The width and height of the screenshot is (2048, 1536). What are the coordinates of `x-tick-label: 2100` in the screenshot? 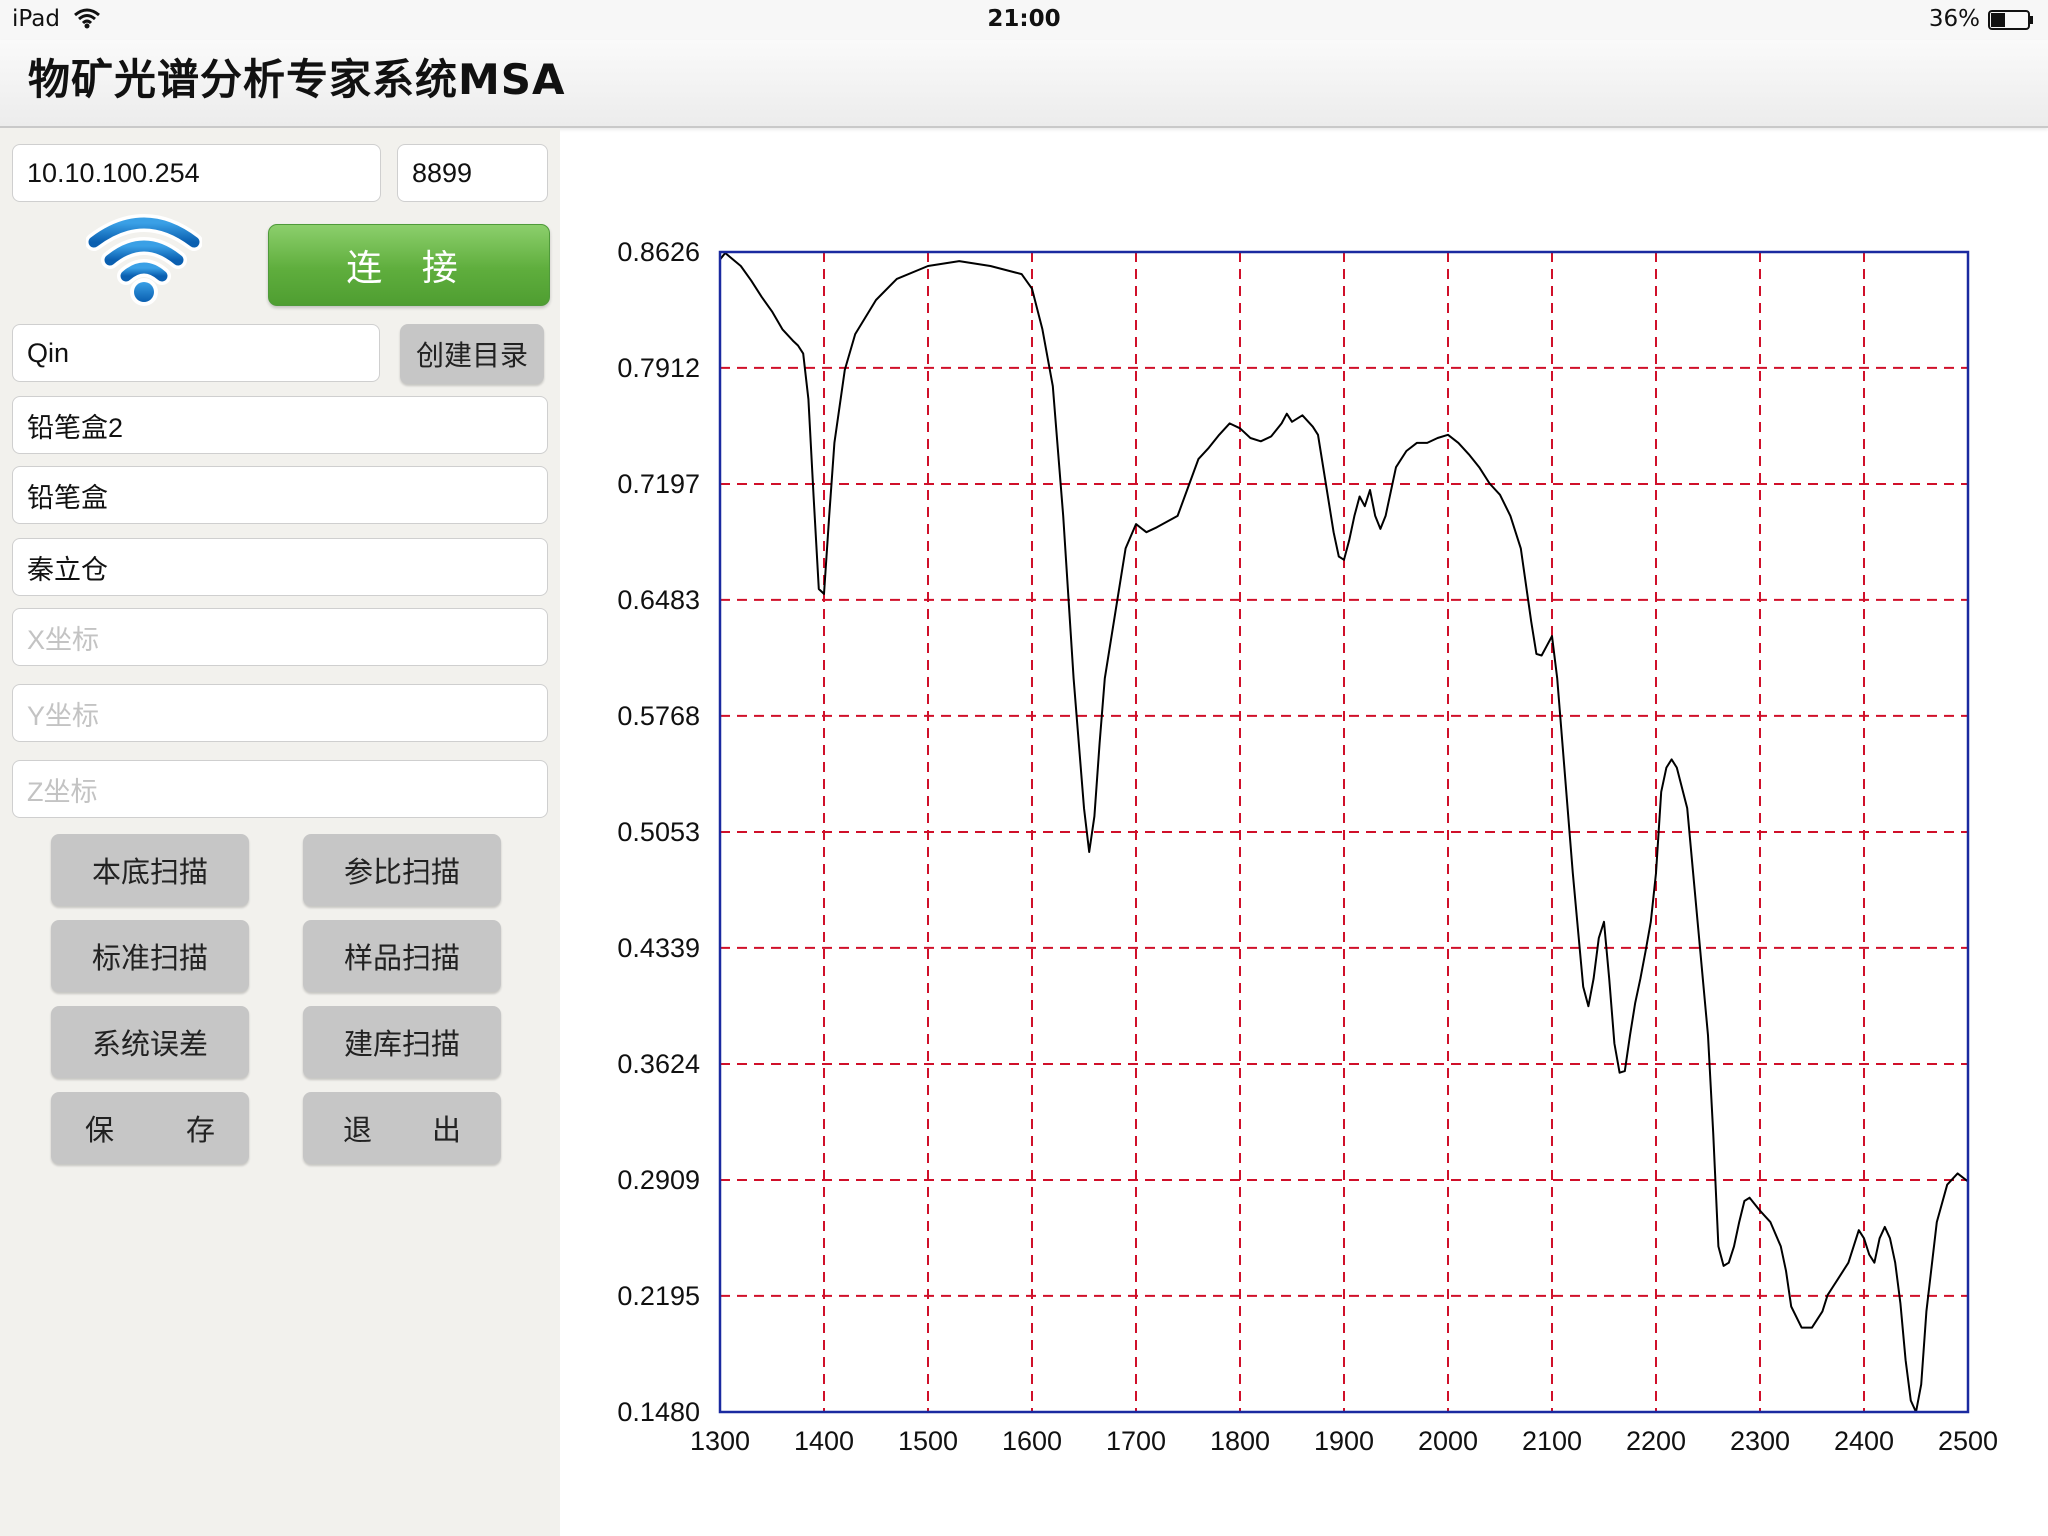 It's located at (1552, 1441).